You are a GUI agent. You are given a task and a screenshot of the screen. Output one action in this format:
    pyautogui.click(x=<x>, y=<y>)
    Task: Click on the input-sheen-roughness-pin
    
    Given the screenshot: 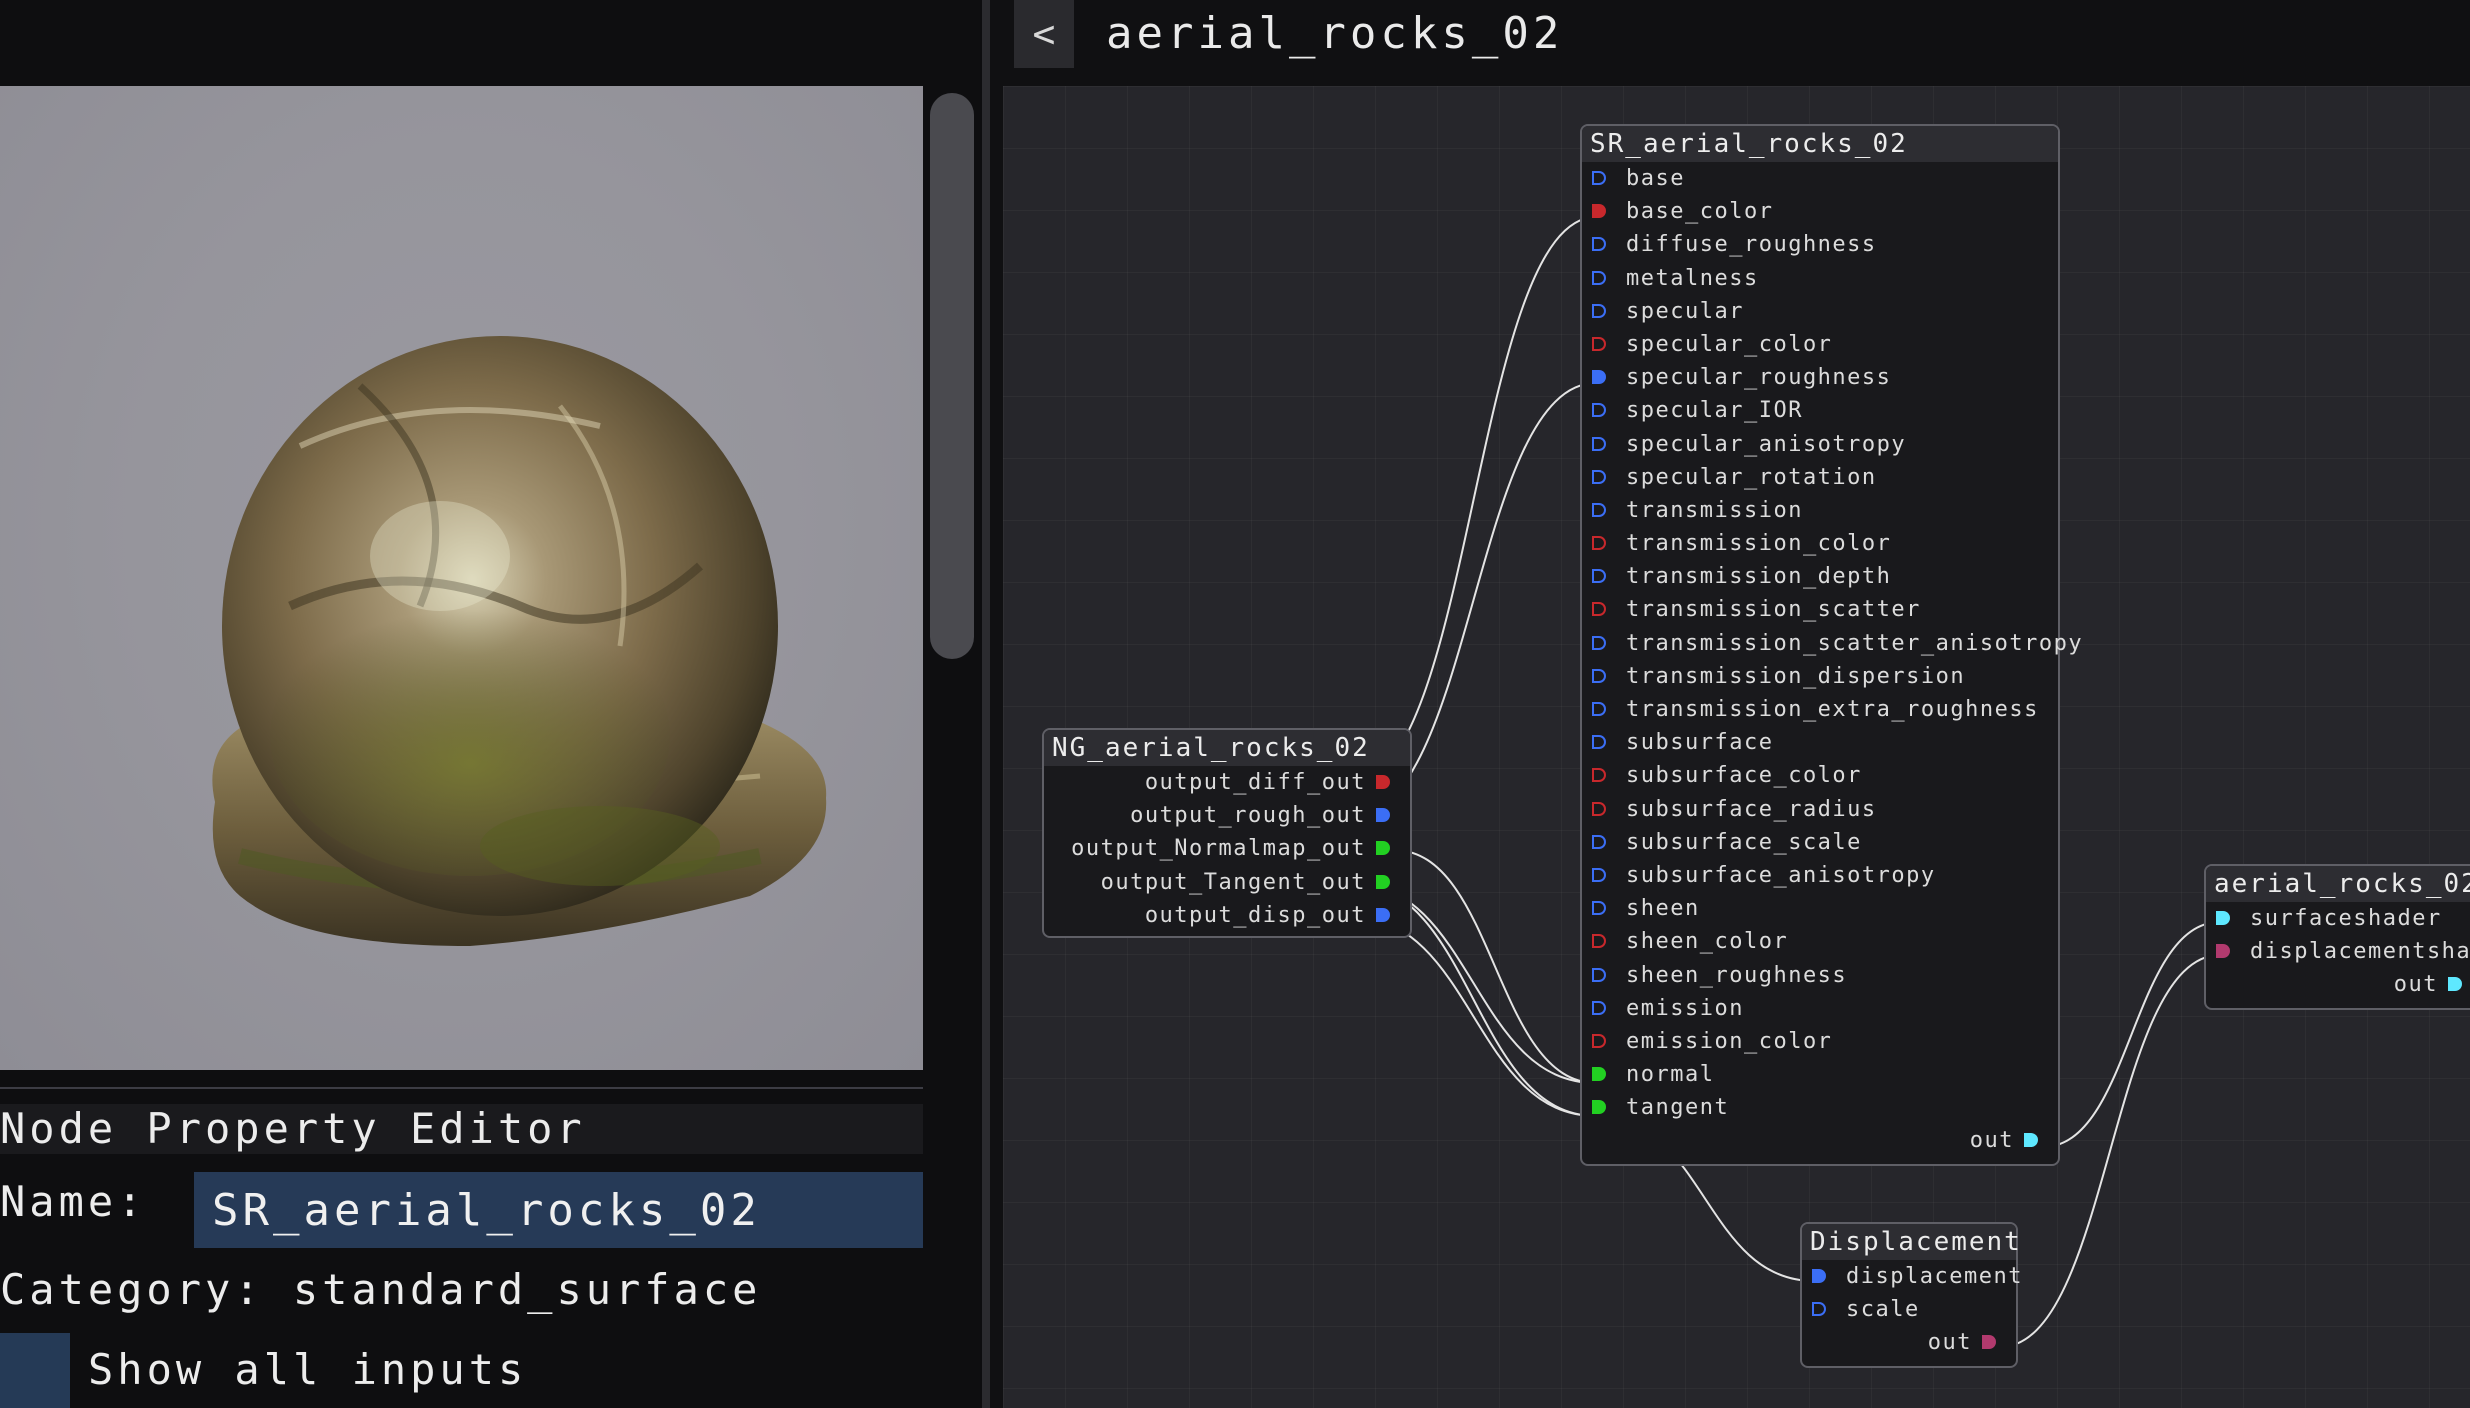 What is the action you would take?
    pyautogui.click(x=1599, y=974)
    